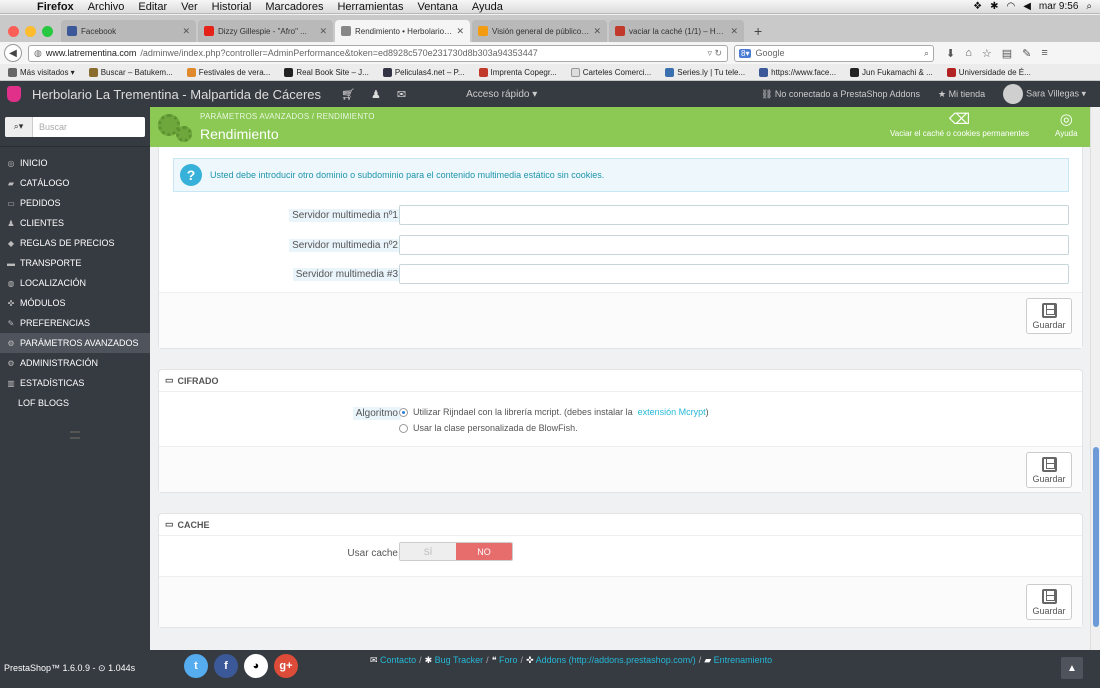 The width and height of the screenshot is (1100, 688). I want to click on sidebar-item-reglas-precios: ◆ REGLAS DE PRECIOS, so click(75, 243).